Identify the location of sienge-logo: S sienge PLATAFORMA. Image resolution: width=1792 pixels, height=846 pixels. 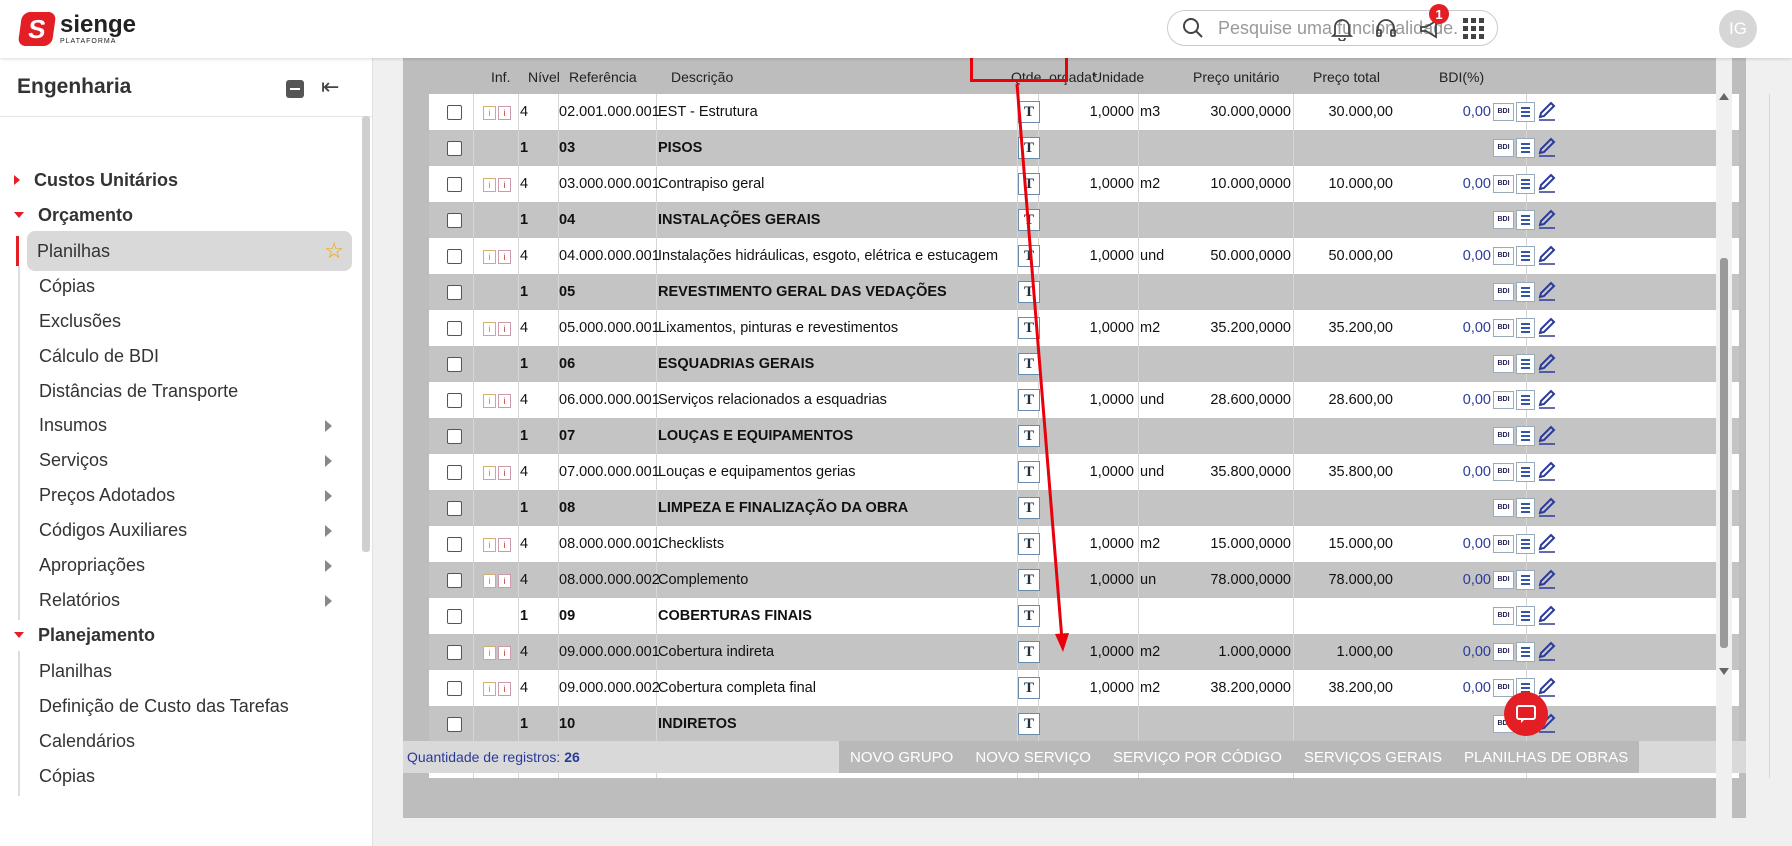
(76, 29).